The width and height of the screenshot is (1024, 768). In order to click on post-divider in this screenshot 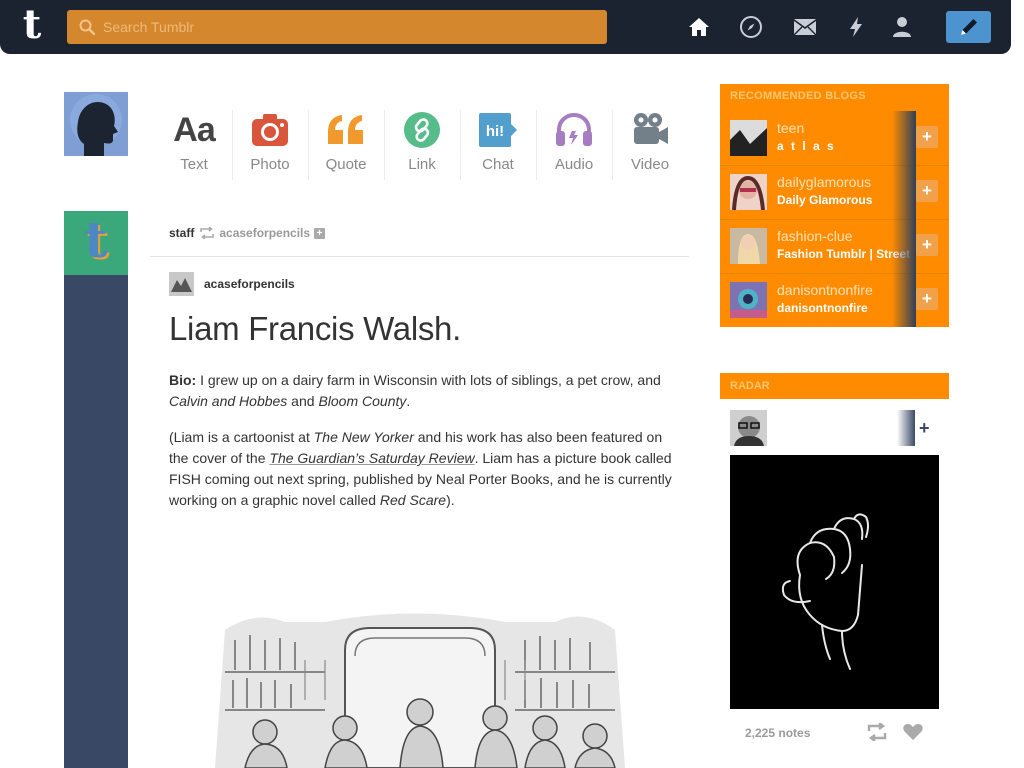, I will do `click(419, 256)`.